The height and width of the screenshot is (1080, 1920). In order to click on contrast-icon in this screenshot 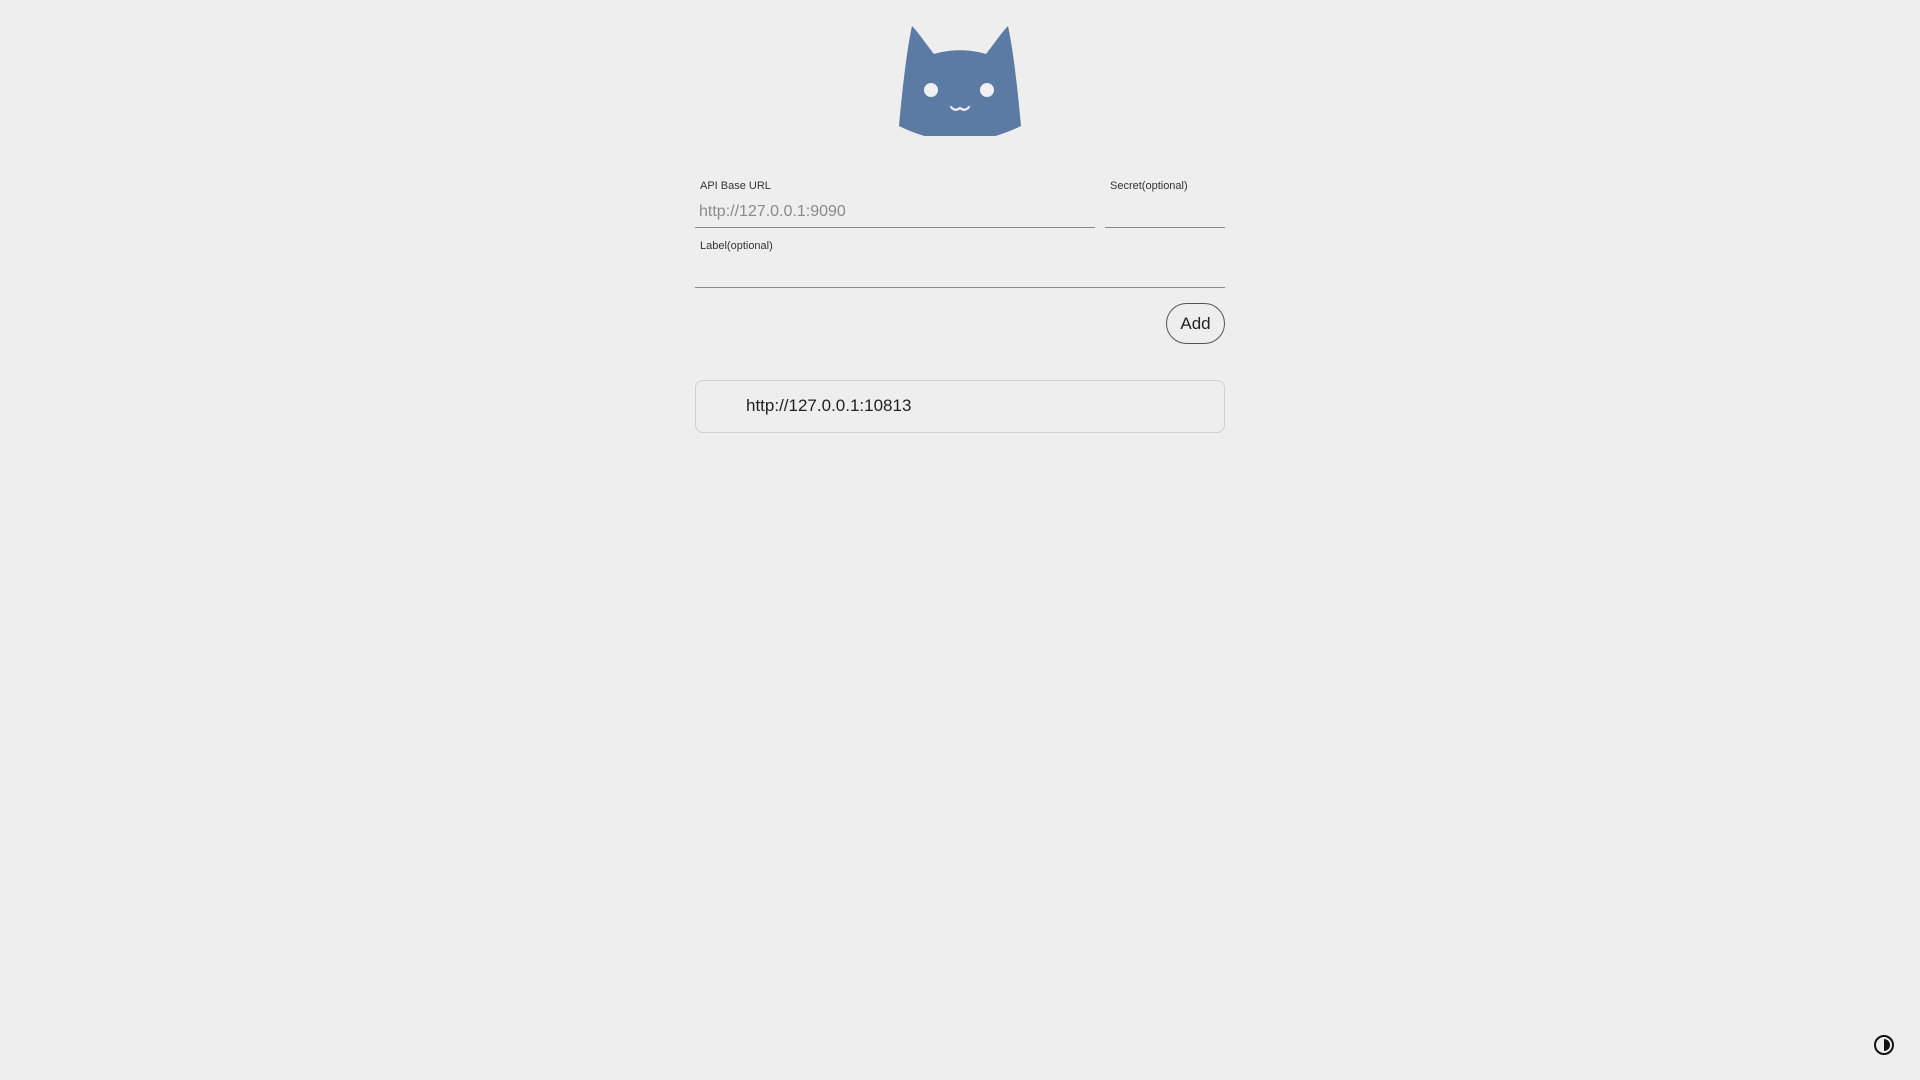, I will do `click(1884, 1045)`.